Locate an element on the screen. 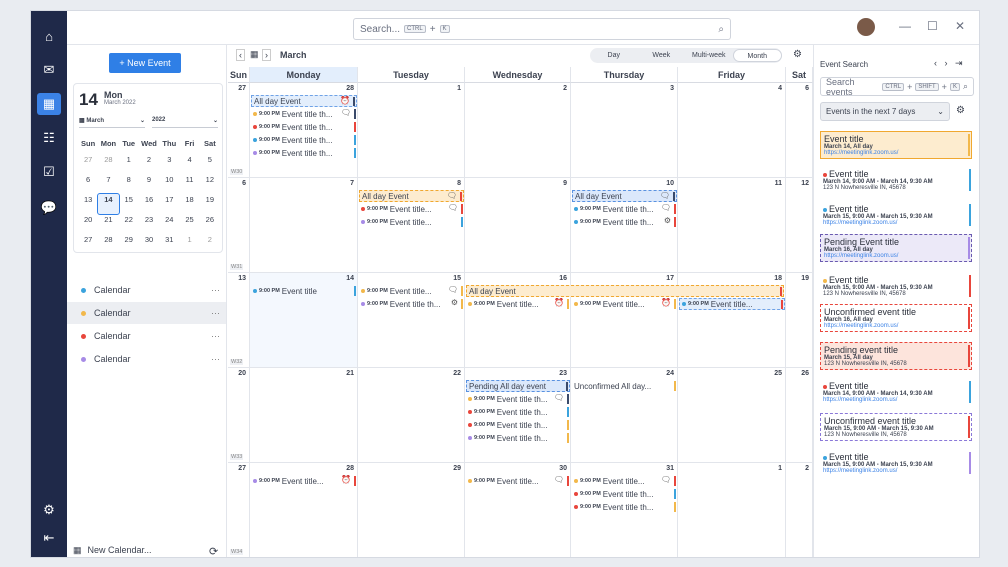 Image resolution: width=1008 pixels, height=567 pixels. day-cell: 11 is located at coordinates (732, 225).